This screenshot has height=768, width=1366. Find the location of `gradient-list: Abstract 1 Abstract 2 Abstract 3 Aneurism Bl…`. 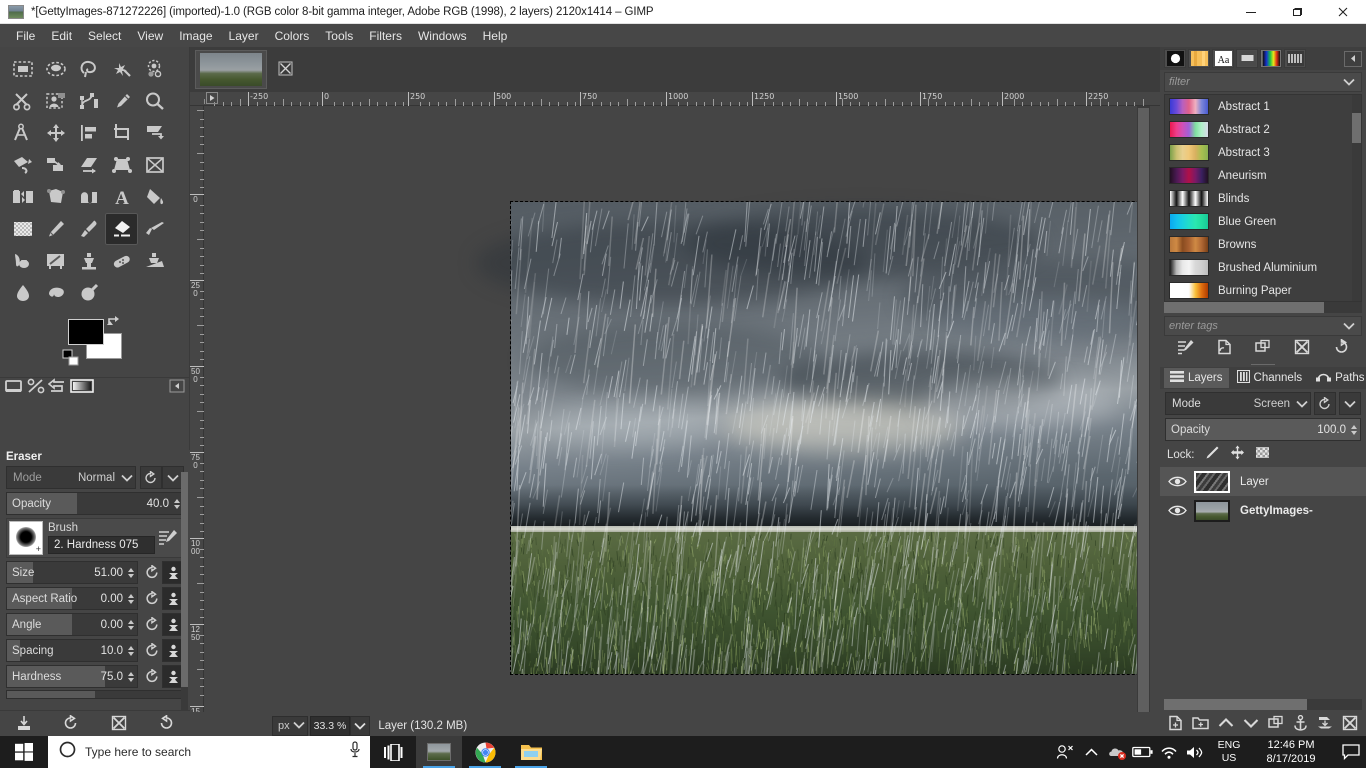

gradient-list: Abstract 1 Abstract 2 Abstract 3 Aneurism Bl… is located at coordinates (1263, 198).